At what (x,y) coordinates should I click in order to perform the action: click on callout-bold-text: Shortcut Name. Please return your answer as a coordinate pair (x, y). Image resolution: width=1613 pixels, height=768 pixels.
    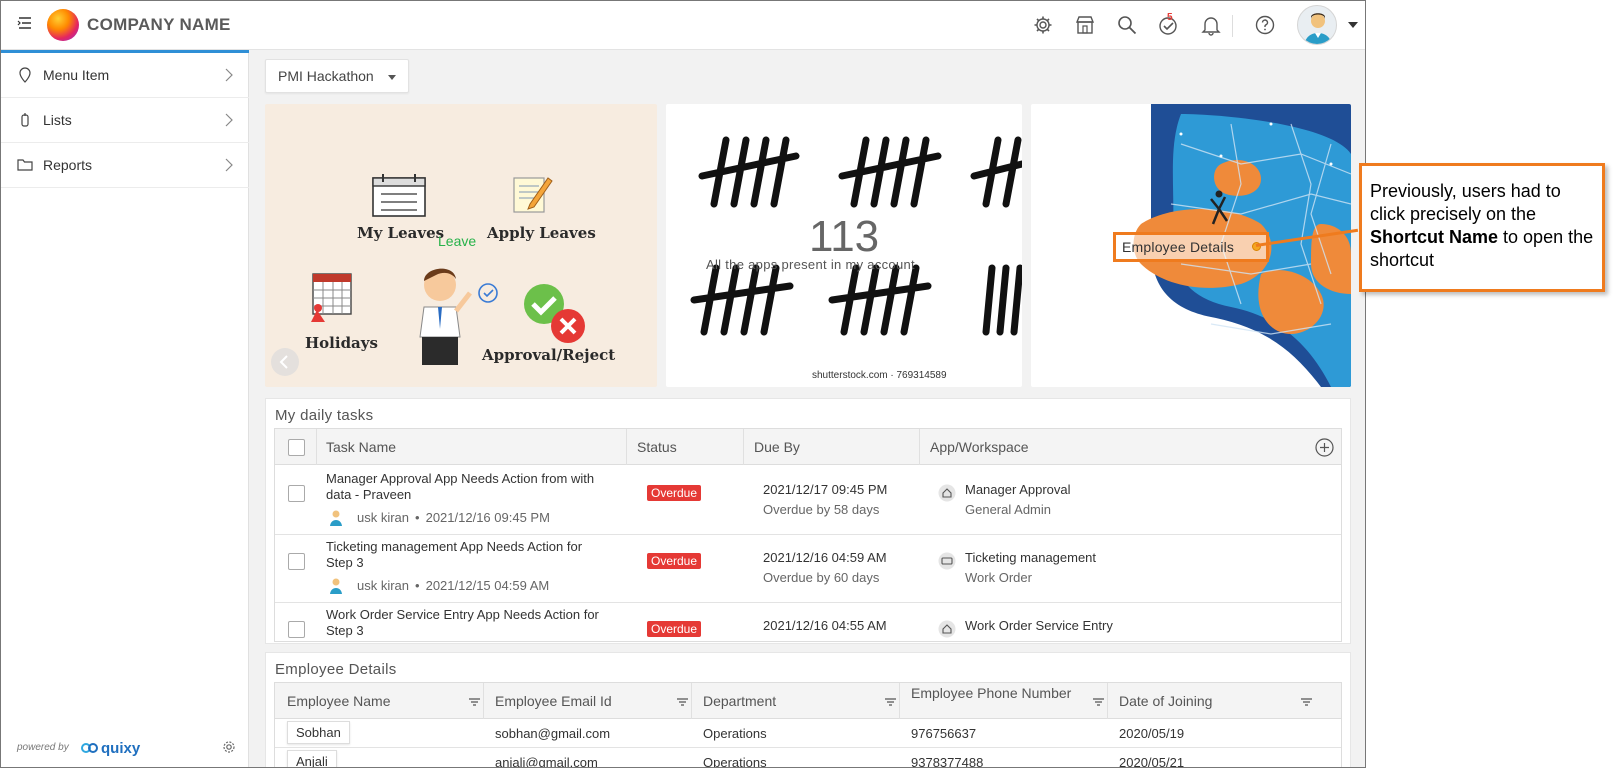
    Looking at the image, I should click on (1434, 237).